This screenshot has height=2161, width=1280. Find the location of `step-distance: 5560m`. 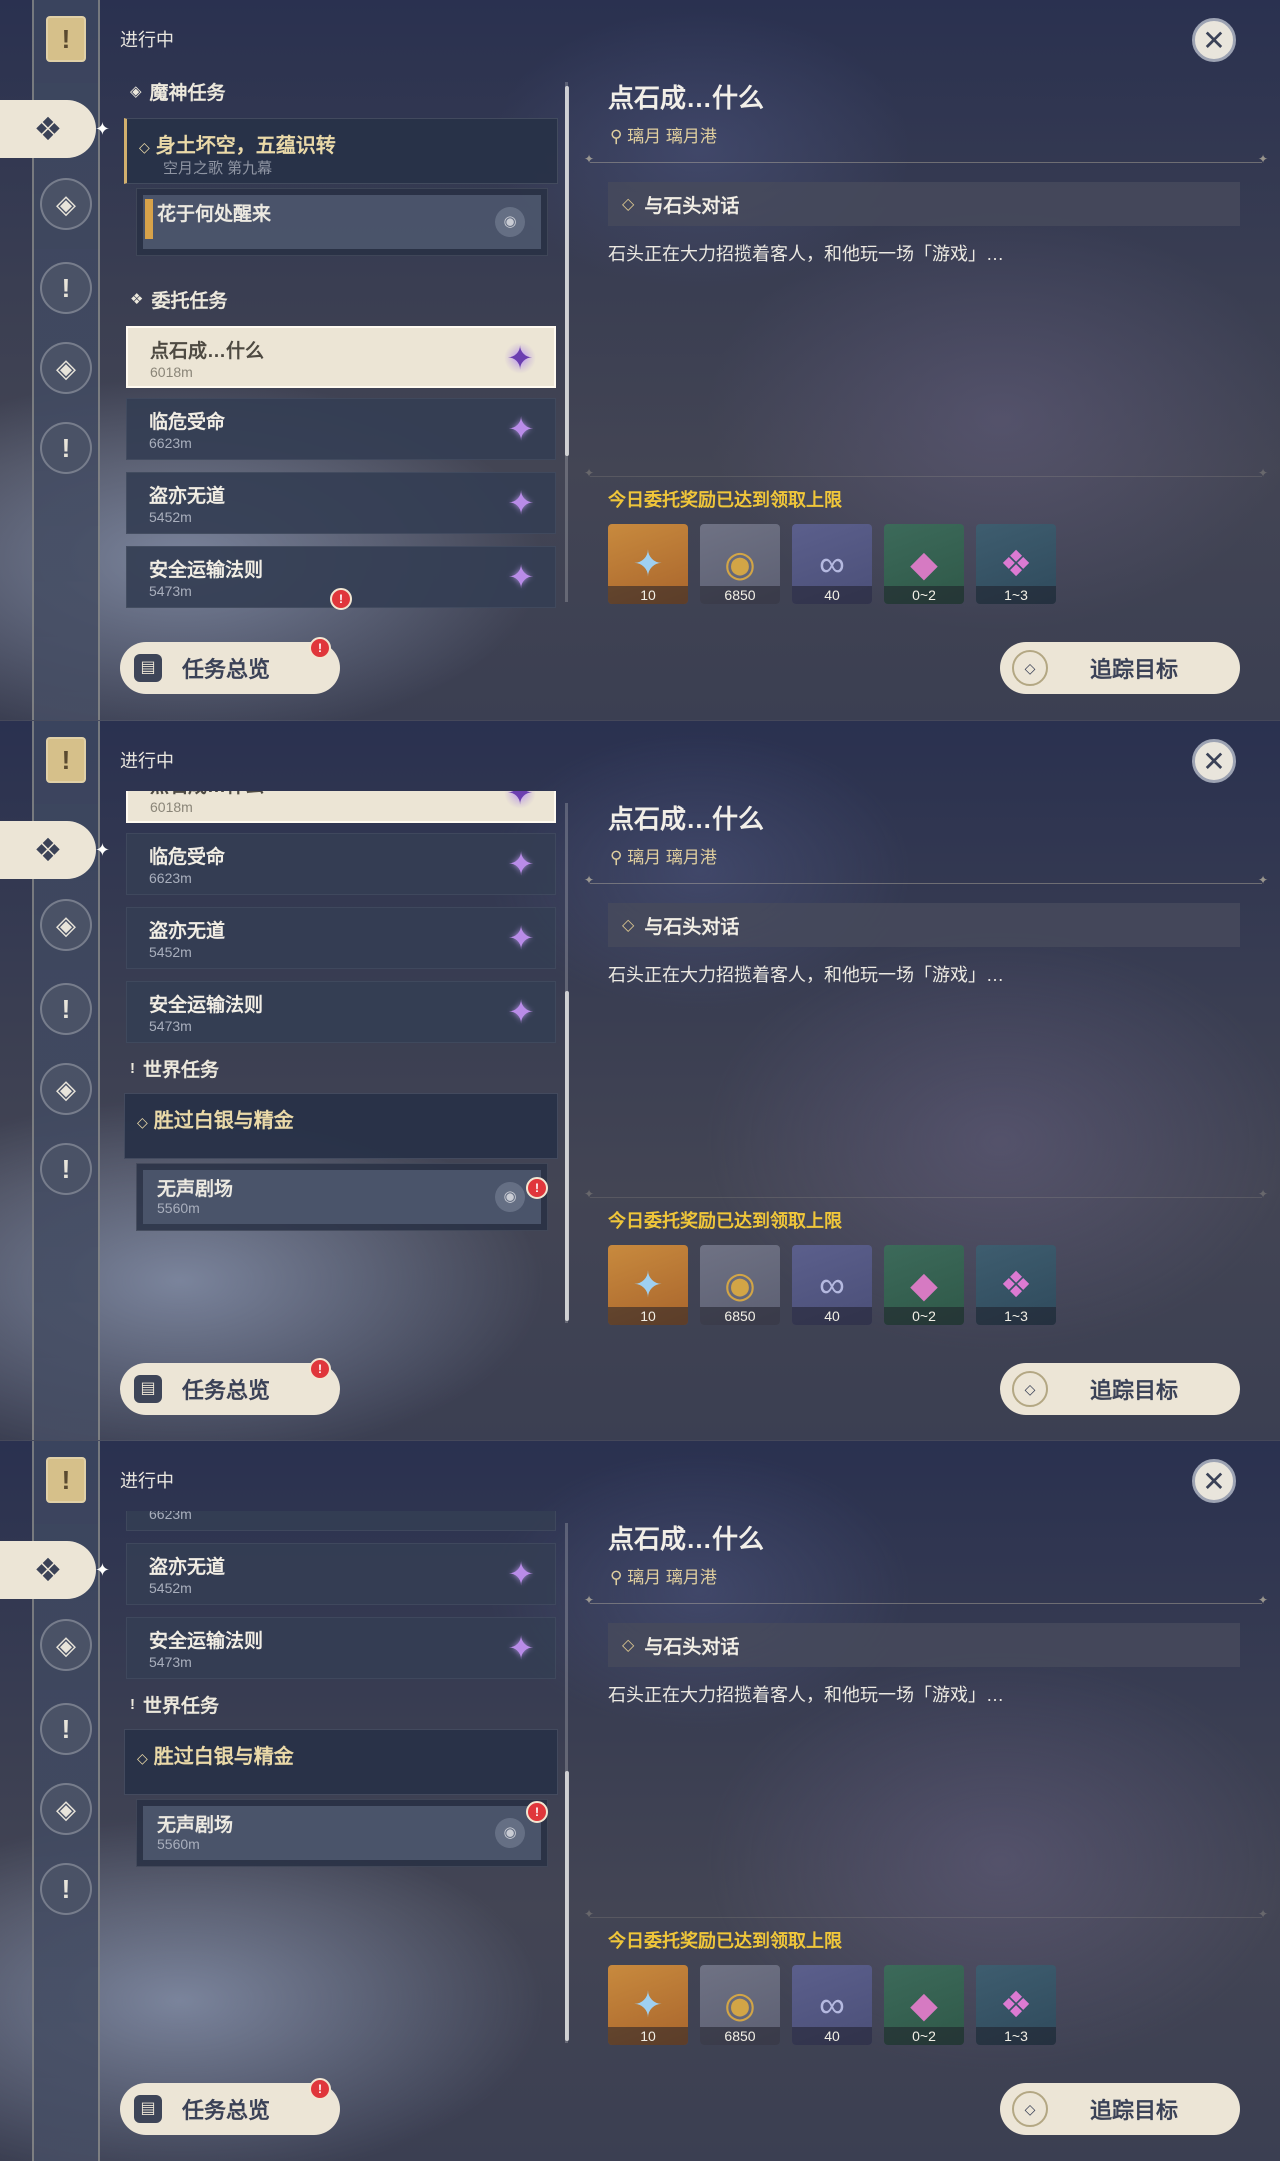

step-distance: 5560m is located at coordinates (178, 1208).